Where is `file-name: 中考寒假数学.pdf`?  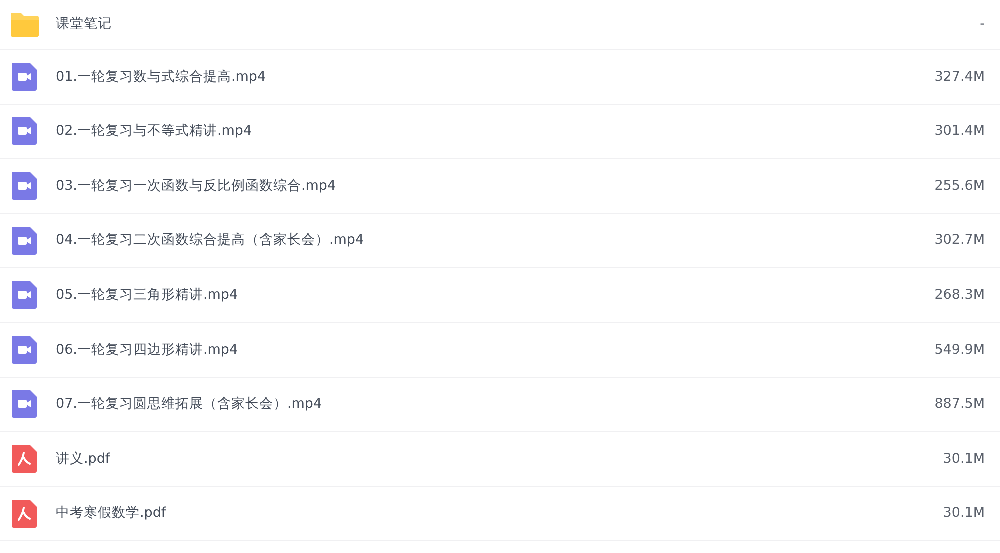 file-name: 中考寒假数学.pdf is located at coordinates (111, 513).